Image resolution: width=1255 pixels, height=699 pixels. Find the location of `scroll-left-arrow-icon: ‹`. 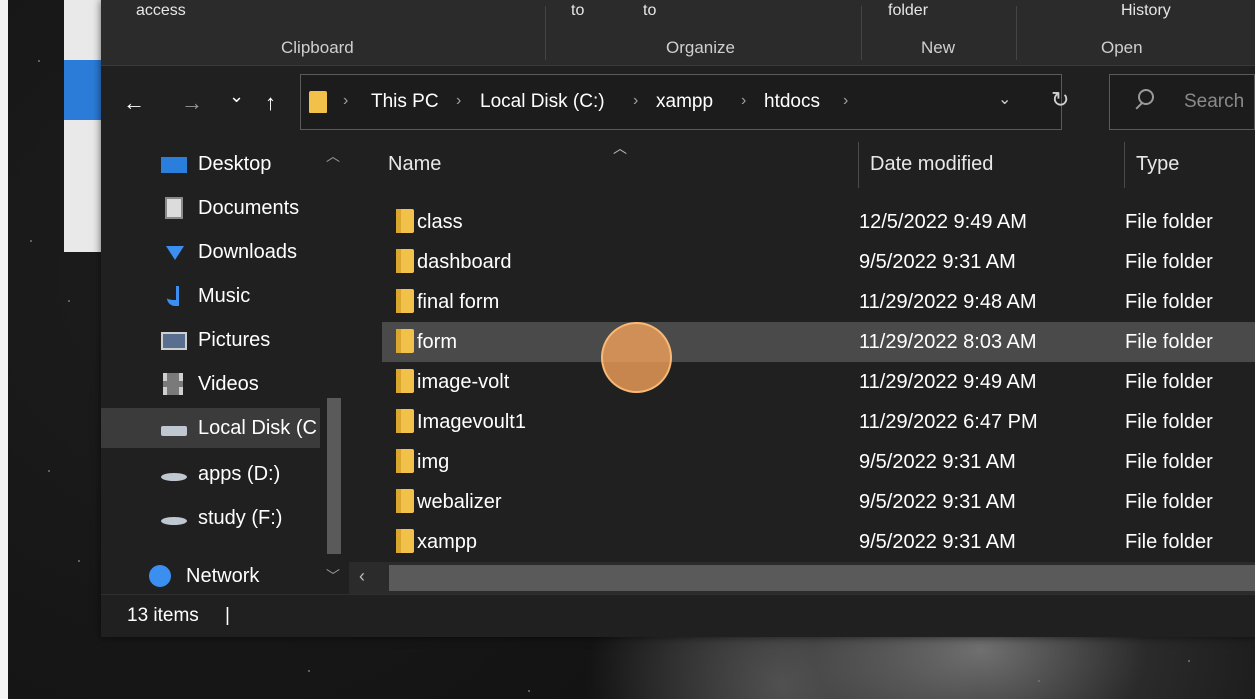

scroll-left-arrow-icon: ‹ is located at coordinates (362, 576).